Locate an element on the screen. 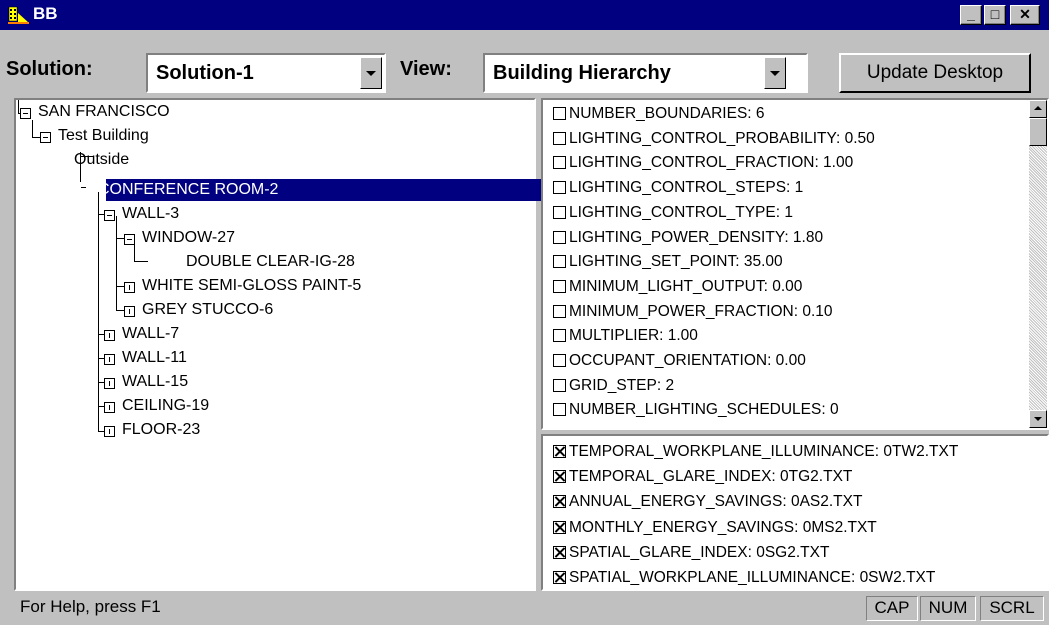 The width and height of the screenshot is (1049, 625). output-row: TEMPORAL_WORKPLANE_ILLUMINANCE: 0TW2.TXT is located at coordinates (755, 452).